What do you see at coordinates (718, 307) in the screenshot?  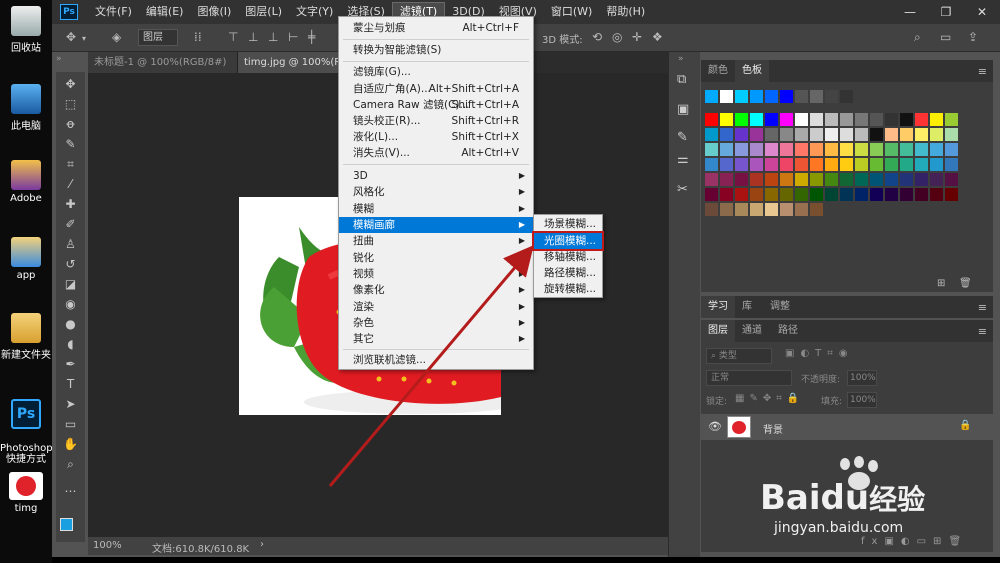 I see `tab-learn: 学习` at bounding box center [718, 307].